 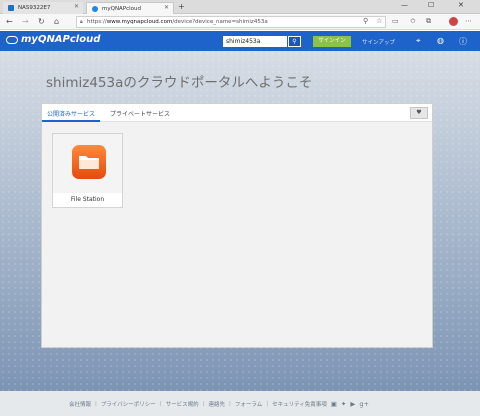 I want to click on app-card-icon-area, so click(x=87, y=163).